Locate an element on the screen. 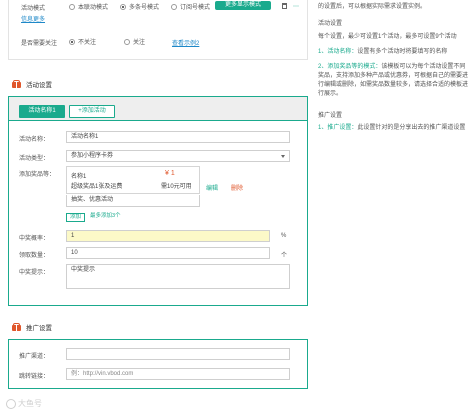 The height and width of the screenshot is (417, 475). help-intro: 的设置后，可以根据实际需求设置实例。 is located at coordinates (372, 7).